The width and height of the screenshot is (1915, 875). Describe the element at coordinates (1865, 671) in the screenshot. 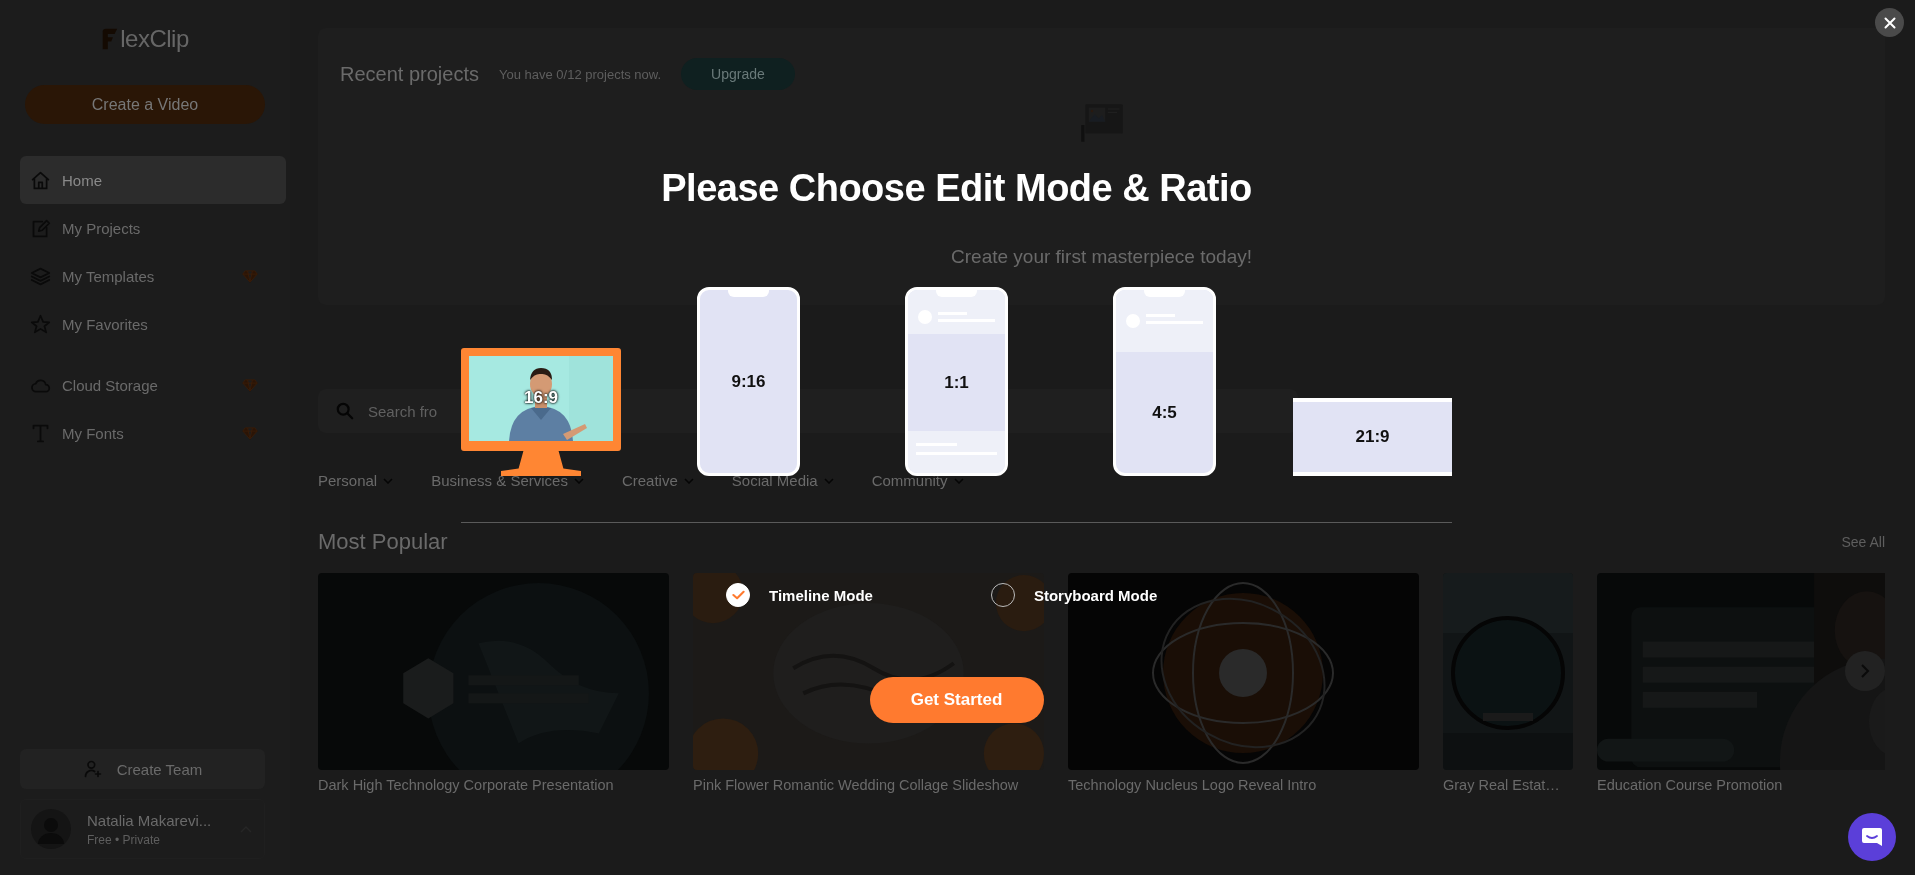

I see `chevron-right-icon` at that location.